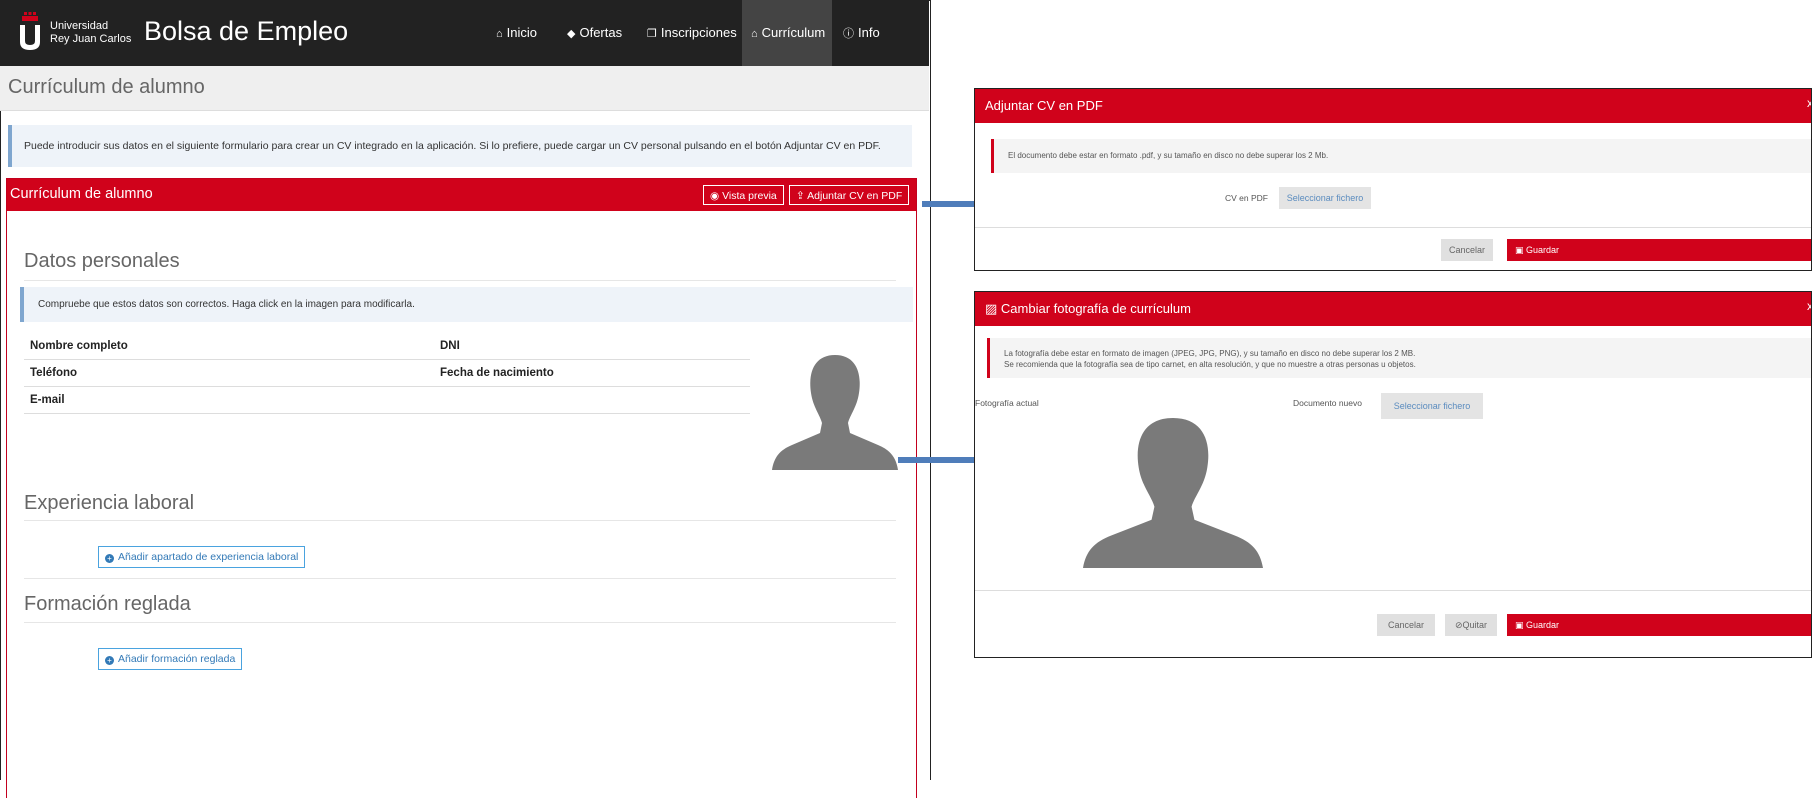 The image size is (1812, 798). Describe the element at coordinates (497, 373) in the screenshot. I see `birth-date-label: Fecha de nacimiento` at that location.